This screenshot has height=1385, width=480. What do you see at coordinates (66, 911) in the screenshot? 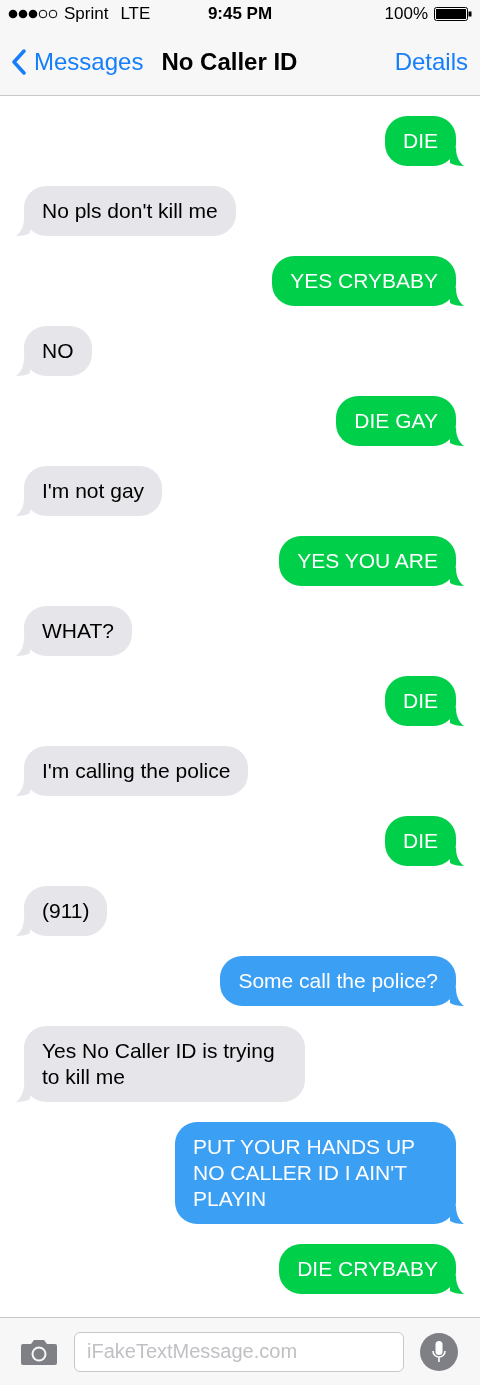
I see `message-bubble: (911)` at bounding box center [66, 911].